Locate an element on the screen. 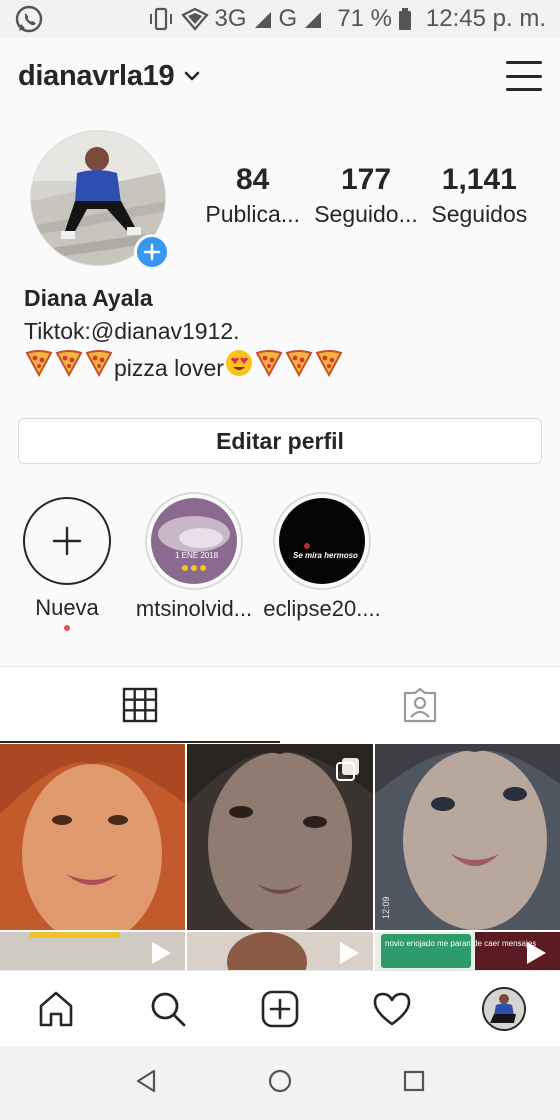  recents-icon is located at coordinates (414, 1083).